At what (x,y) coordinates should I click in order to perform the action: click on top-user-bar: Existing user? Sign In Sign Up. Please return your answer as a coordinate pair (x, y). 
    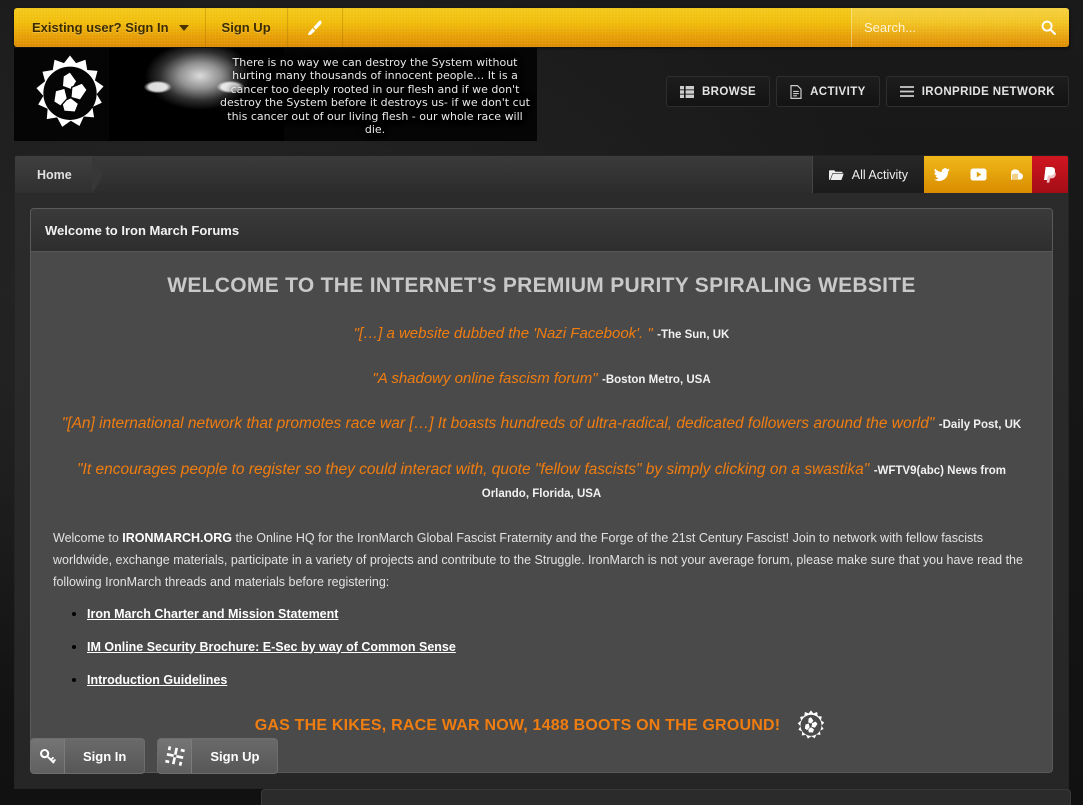
    Looking at the image, I should click on (541, 27).